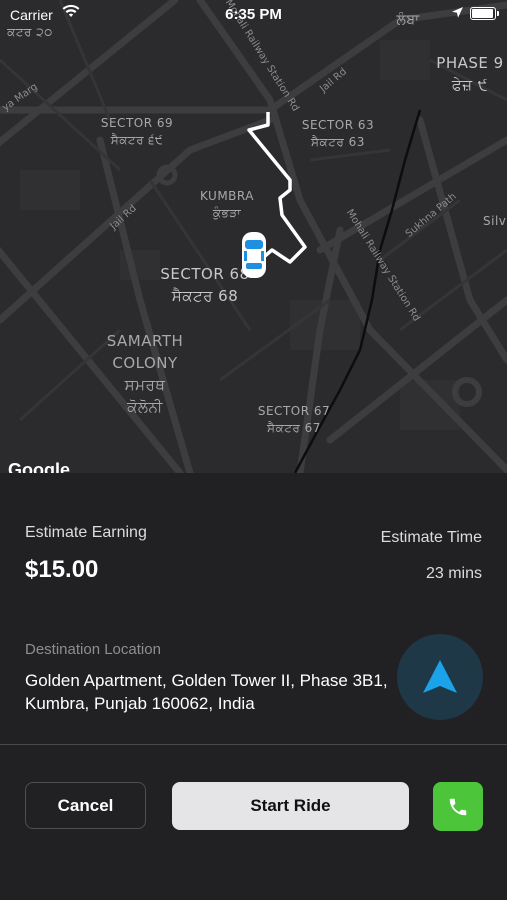 This screenshot has width=507, height=900. I want to click on map-label-text: SECTOR 67, so click(294, 411).